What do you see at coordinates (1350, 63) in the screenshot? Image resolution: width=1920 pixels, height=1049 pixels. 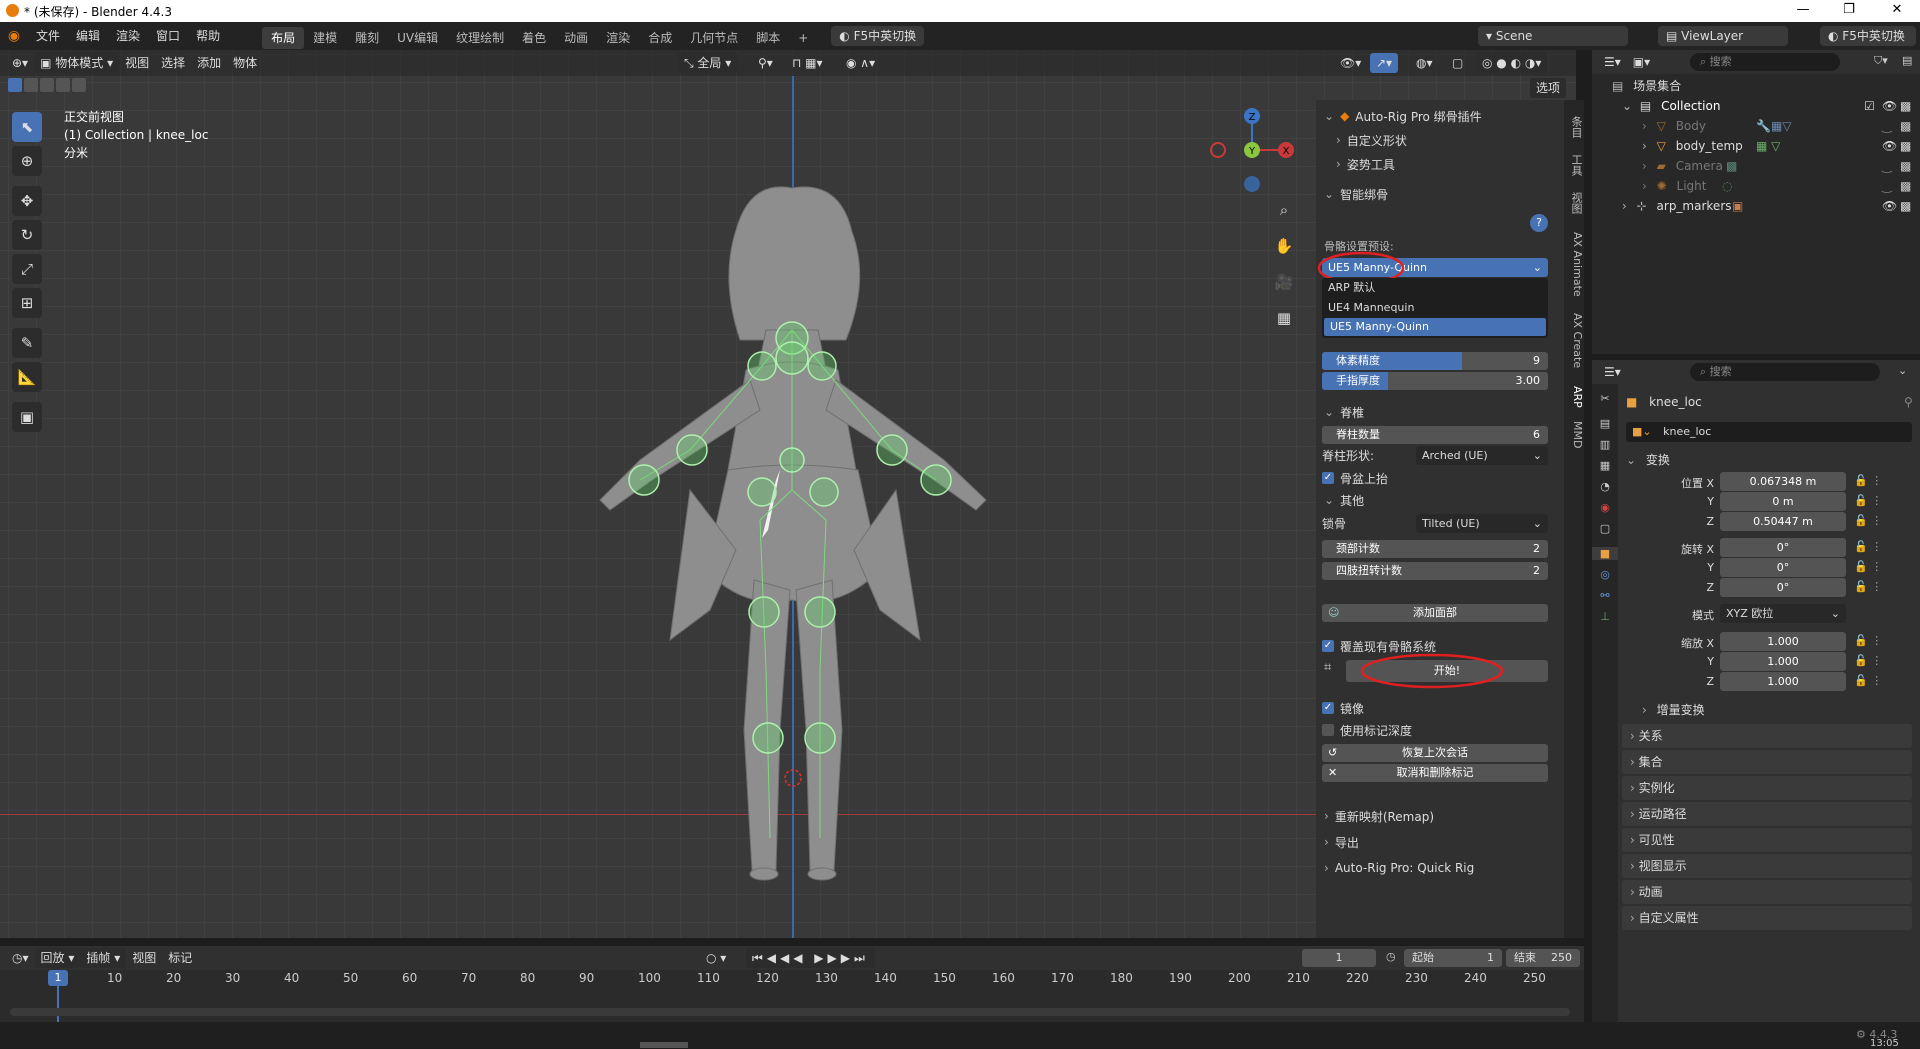 I see `visibility-icon: 👁▾` at bounding box center [1350, 63].